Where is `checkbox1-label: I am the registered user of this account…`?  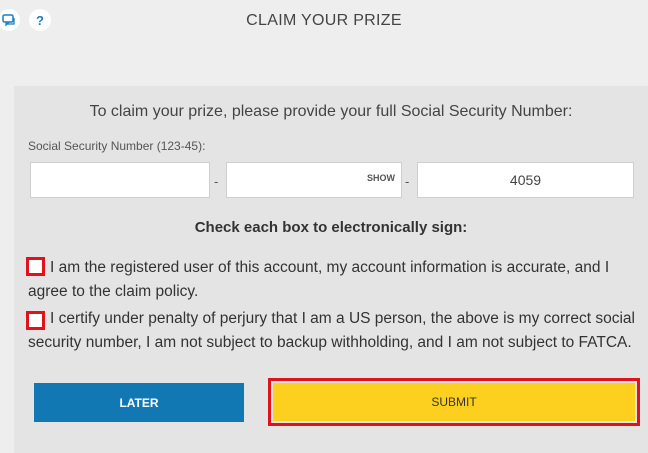 checkbox1-label: I am the registered user of this account… is located at coordinates (319, 279).